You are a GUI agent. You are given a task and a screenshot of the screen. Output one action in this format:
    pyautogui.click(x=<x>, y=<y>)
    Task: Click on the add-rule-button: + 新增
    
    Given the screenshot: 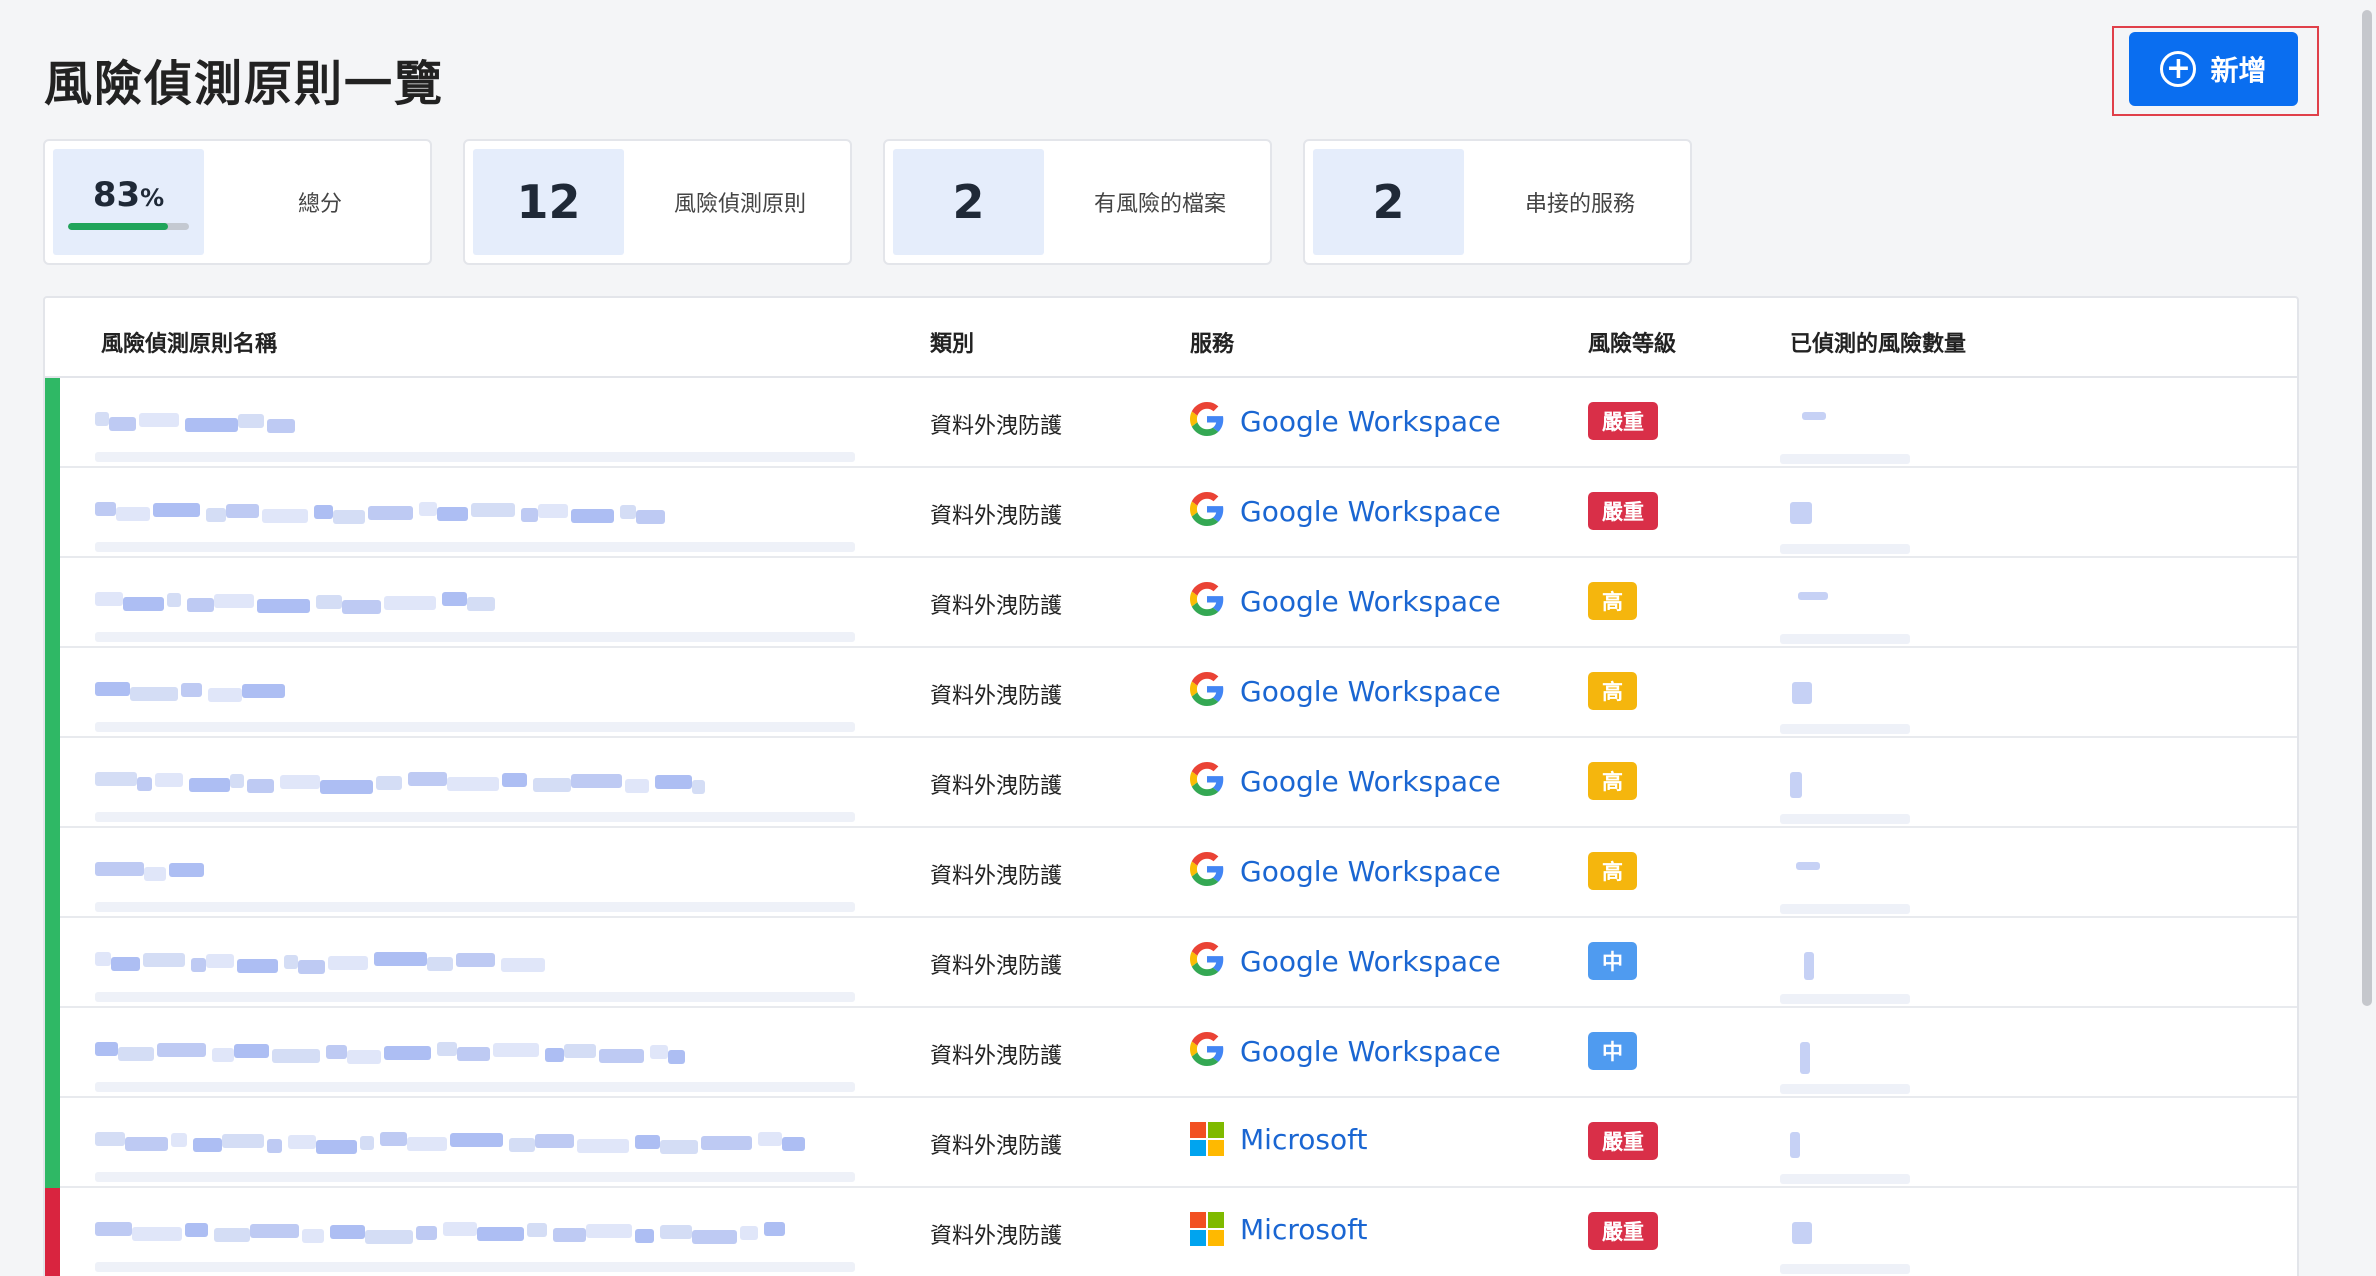 What is the action you would take?
    pyautogui.click(x=2213, y=69)
    